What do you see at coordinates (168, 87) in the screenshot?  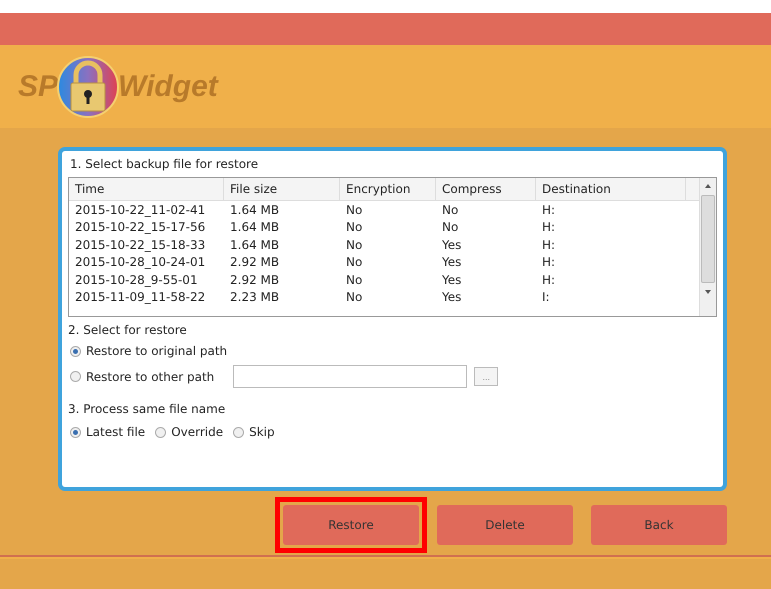 I see `logo-text: Widget` at bounding box center [168, 87].